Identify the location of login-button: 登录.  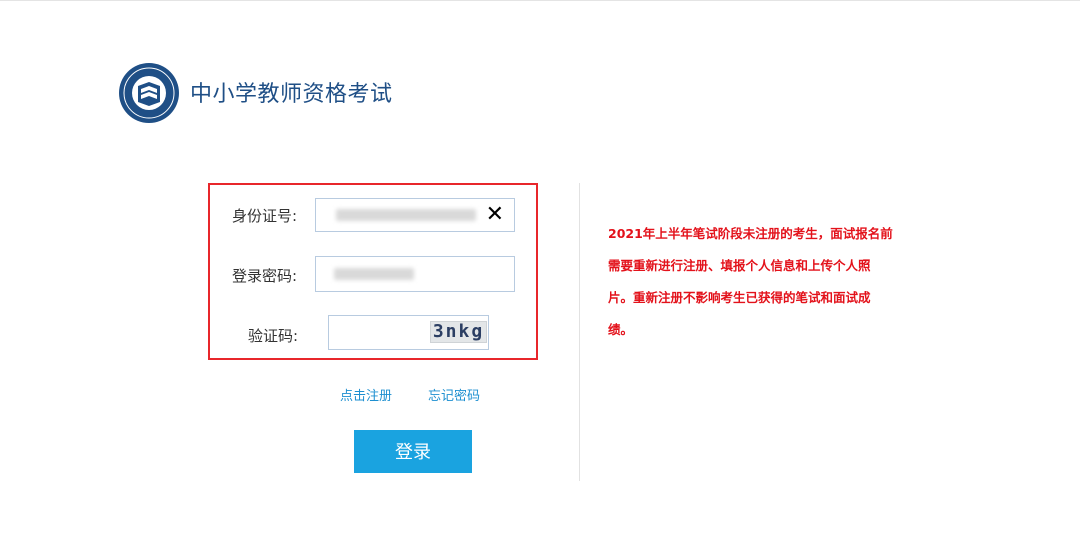
(413, 451).